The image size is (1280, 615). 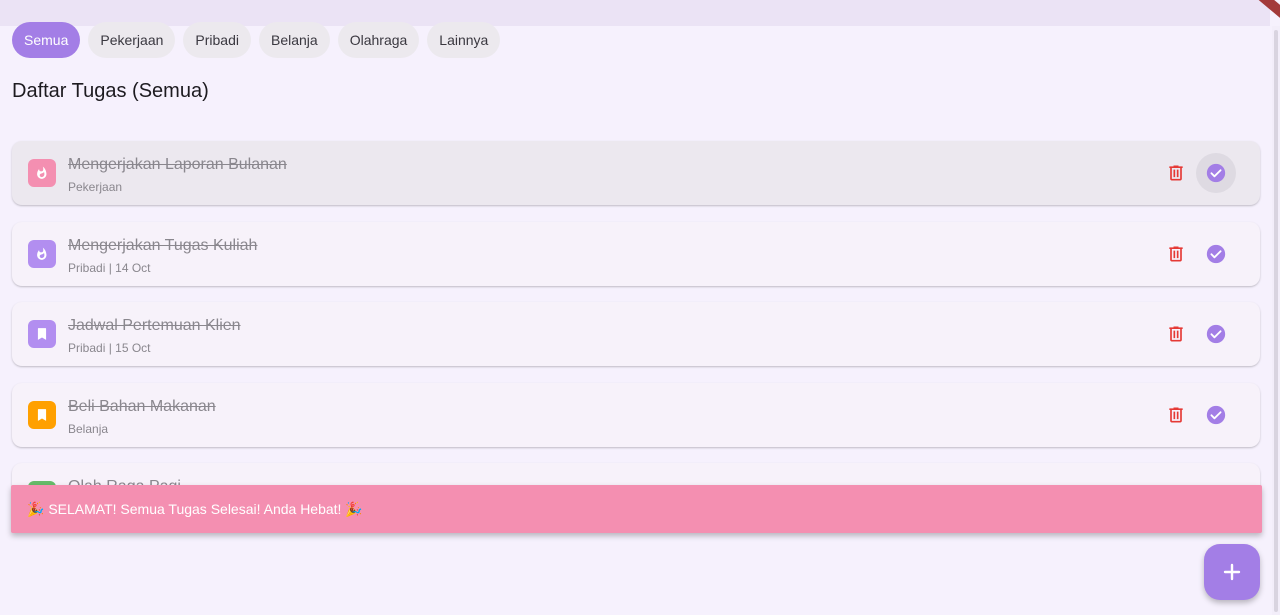 What do you see at coordinates (132, 40) in the screenshot?
I see `filter-chip-pekerjaan: Pekerjaan` at bounding box center [132, 40].